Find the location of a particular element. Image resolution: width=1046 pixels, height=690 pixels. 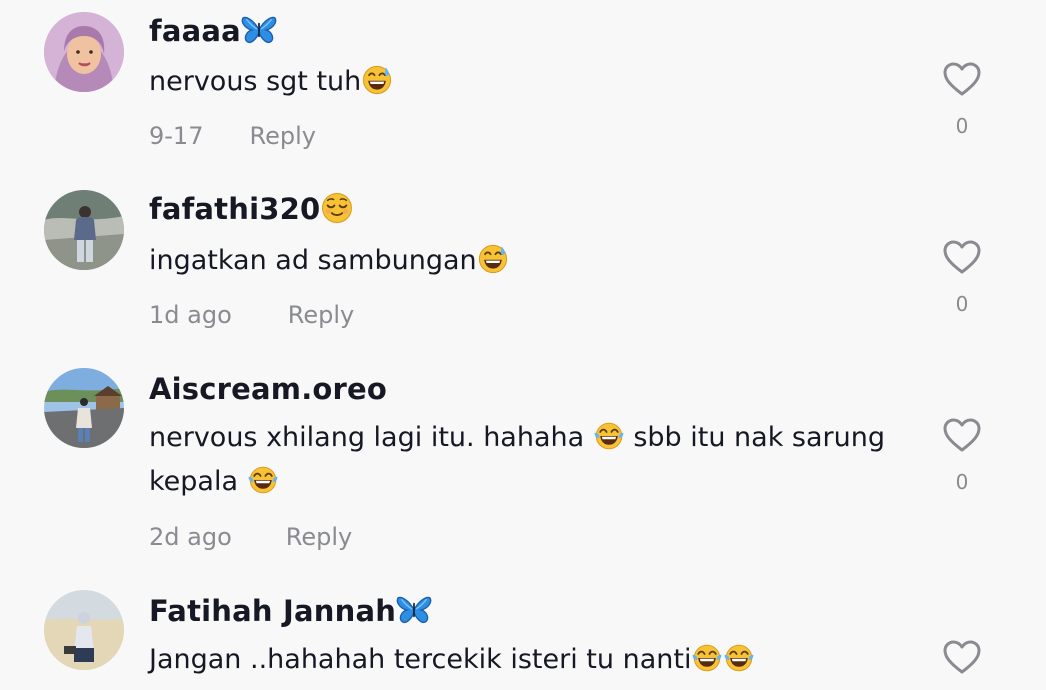

comment-text: nervous sgt tuh is located at coordinates (529, 82).